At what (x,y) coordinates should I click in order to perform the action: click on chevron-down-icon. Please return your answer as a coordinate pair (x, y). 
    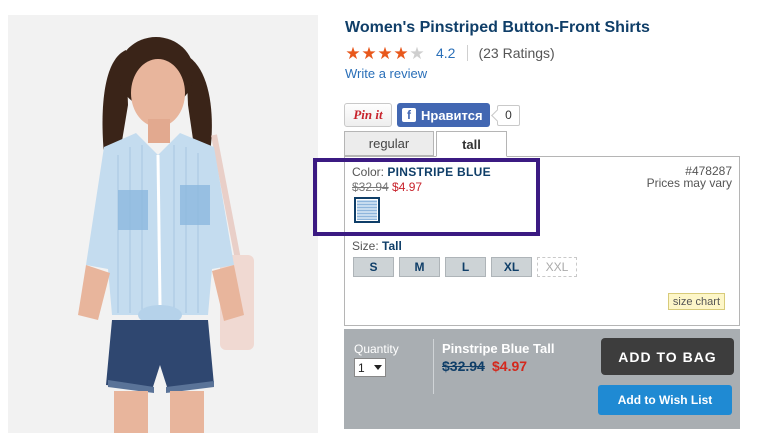
    Looking at the image, I should click on (378, 367).